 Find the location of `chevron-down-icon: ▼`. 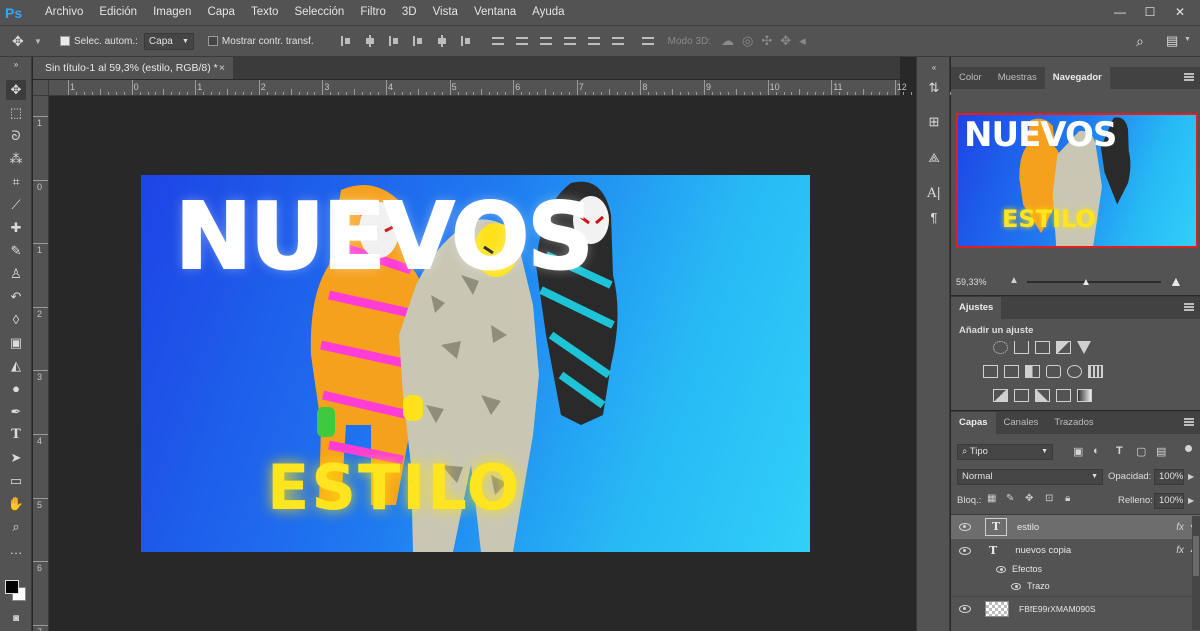

chevron-down-icon: ▼ is located at coordinates (1187, 39).